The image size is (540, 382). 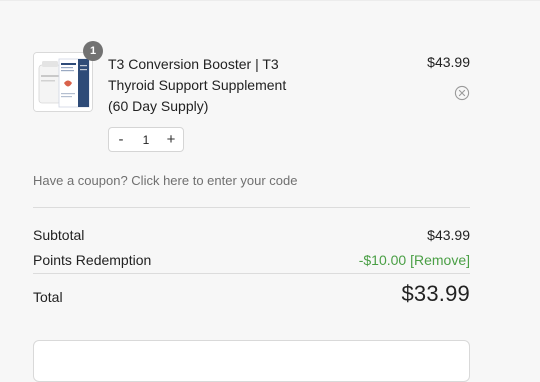 What do you see at coordinates (193, 64) in the screenshot?
I see `product-title-line-1: T3 Conversion Booster | T3` at bounding box center [193, 64].